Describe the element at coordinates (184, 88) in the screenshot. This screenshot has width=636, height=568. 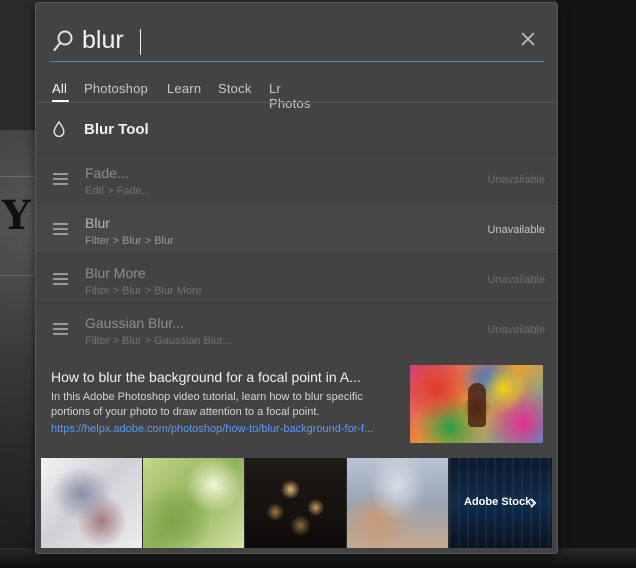
I see `tab-learn: Learn` at that location.